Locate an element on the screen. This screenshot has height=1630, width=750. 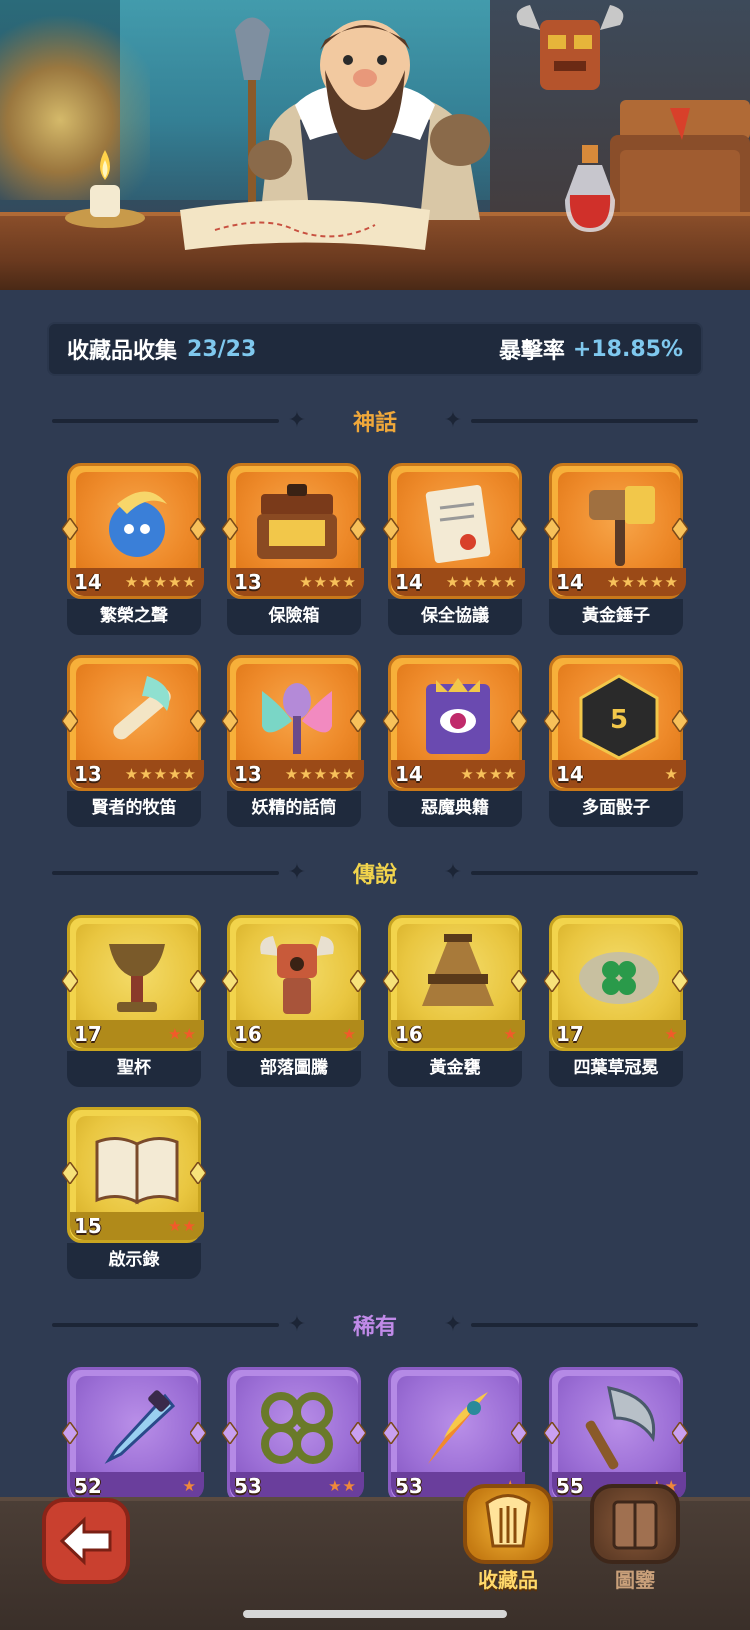
treasure-map-icon is located at coordinates (305, 225).